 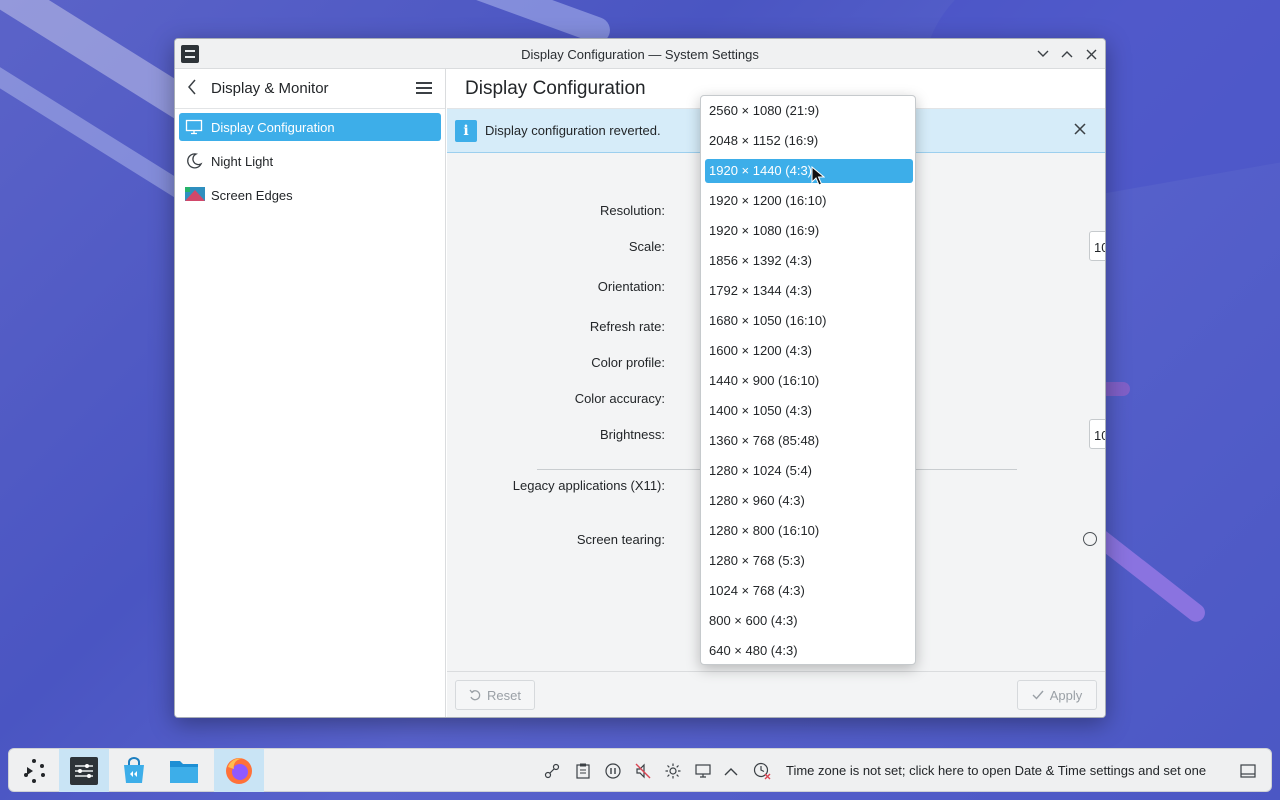 What do you see at coordinates (270, 88) in the screenshot?
I see `sidebar-title: Display & Monitor` at bounding box center [270, 88].